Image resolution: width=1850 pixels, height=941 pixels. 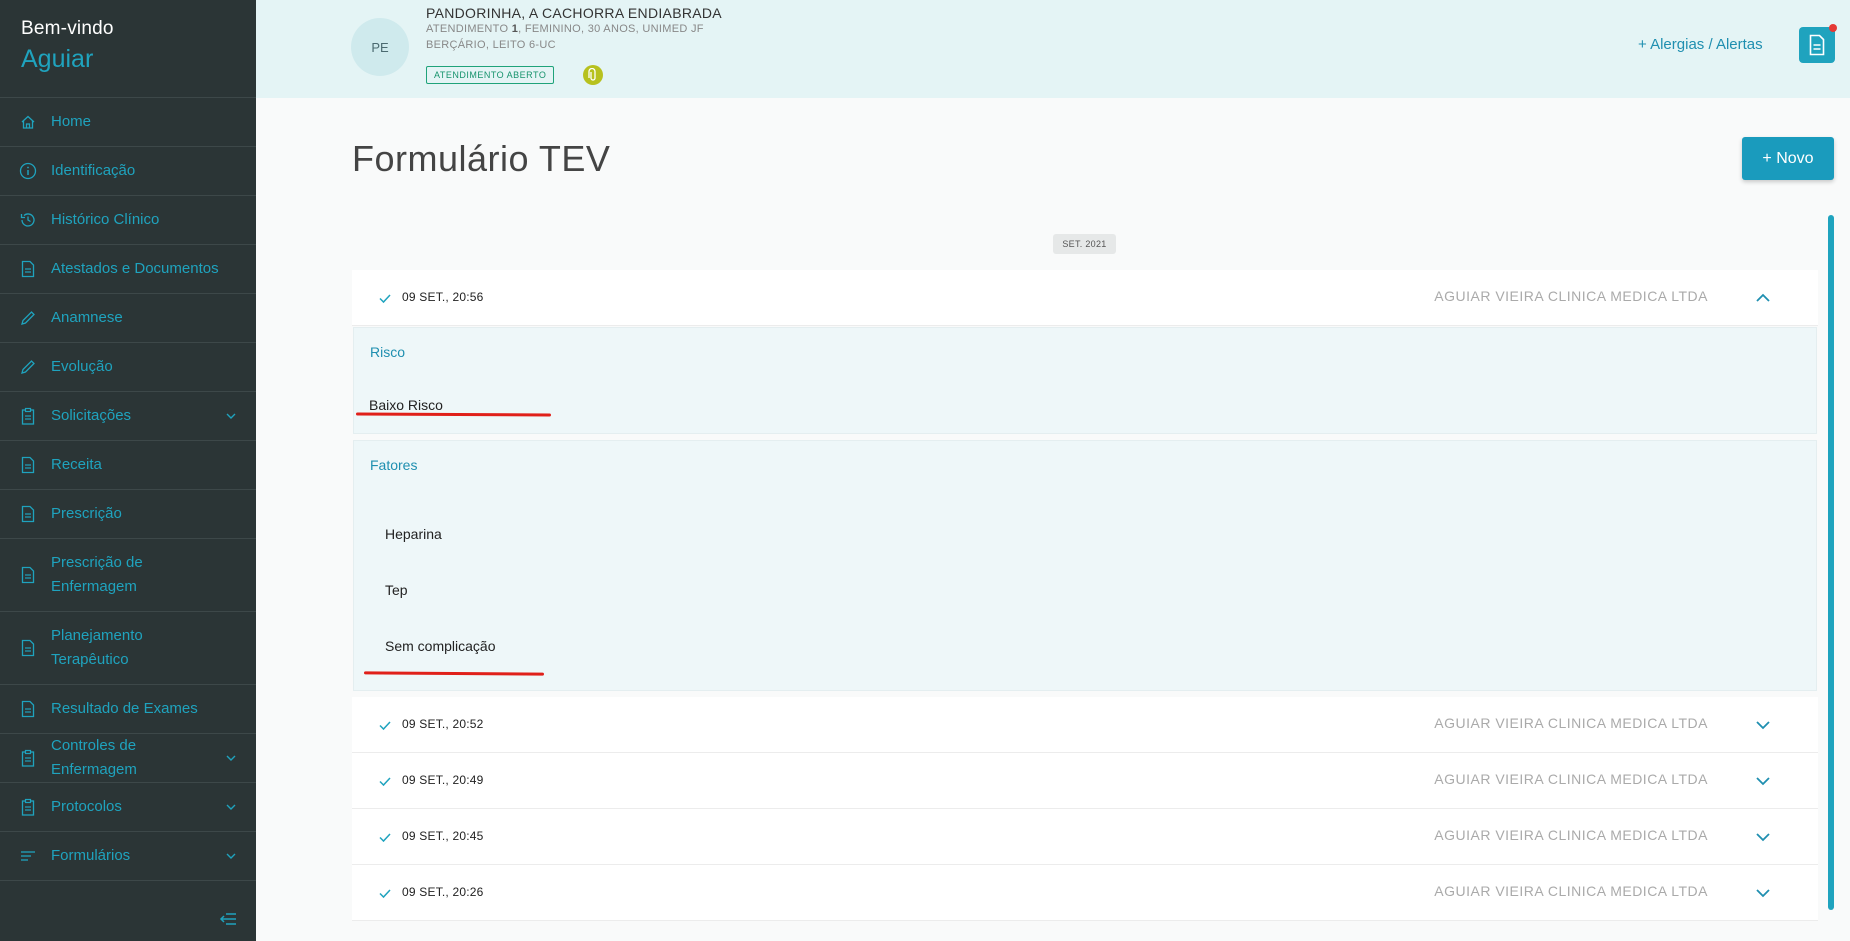 What do you see at coordinates (413, 534) in the screenshot?
I see `factor-item: Heparina` at bounding box center [413, 534].